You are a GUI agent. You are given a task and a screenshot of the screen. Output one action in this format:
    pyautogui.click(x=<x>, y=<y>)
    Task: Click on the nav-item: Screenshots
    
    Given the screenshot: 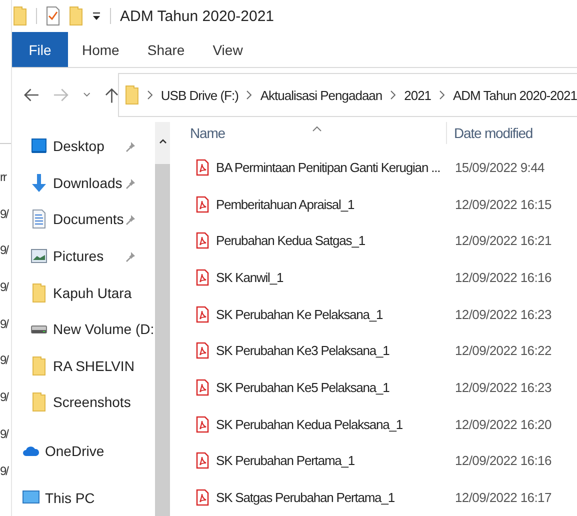 What is the action you would take?
    pyautogui.click(x=92, y=402)
    